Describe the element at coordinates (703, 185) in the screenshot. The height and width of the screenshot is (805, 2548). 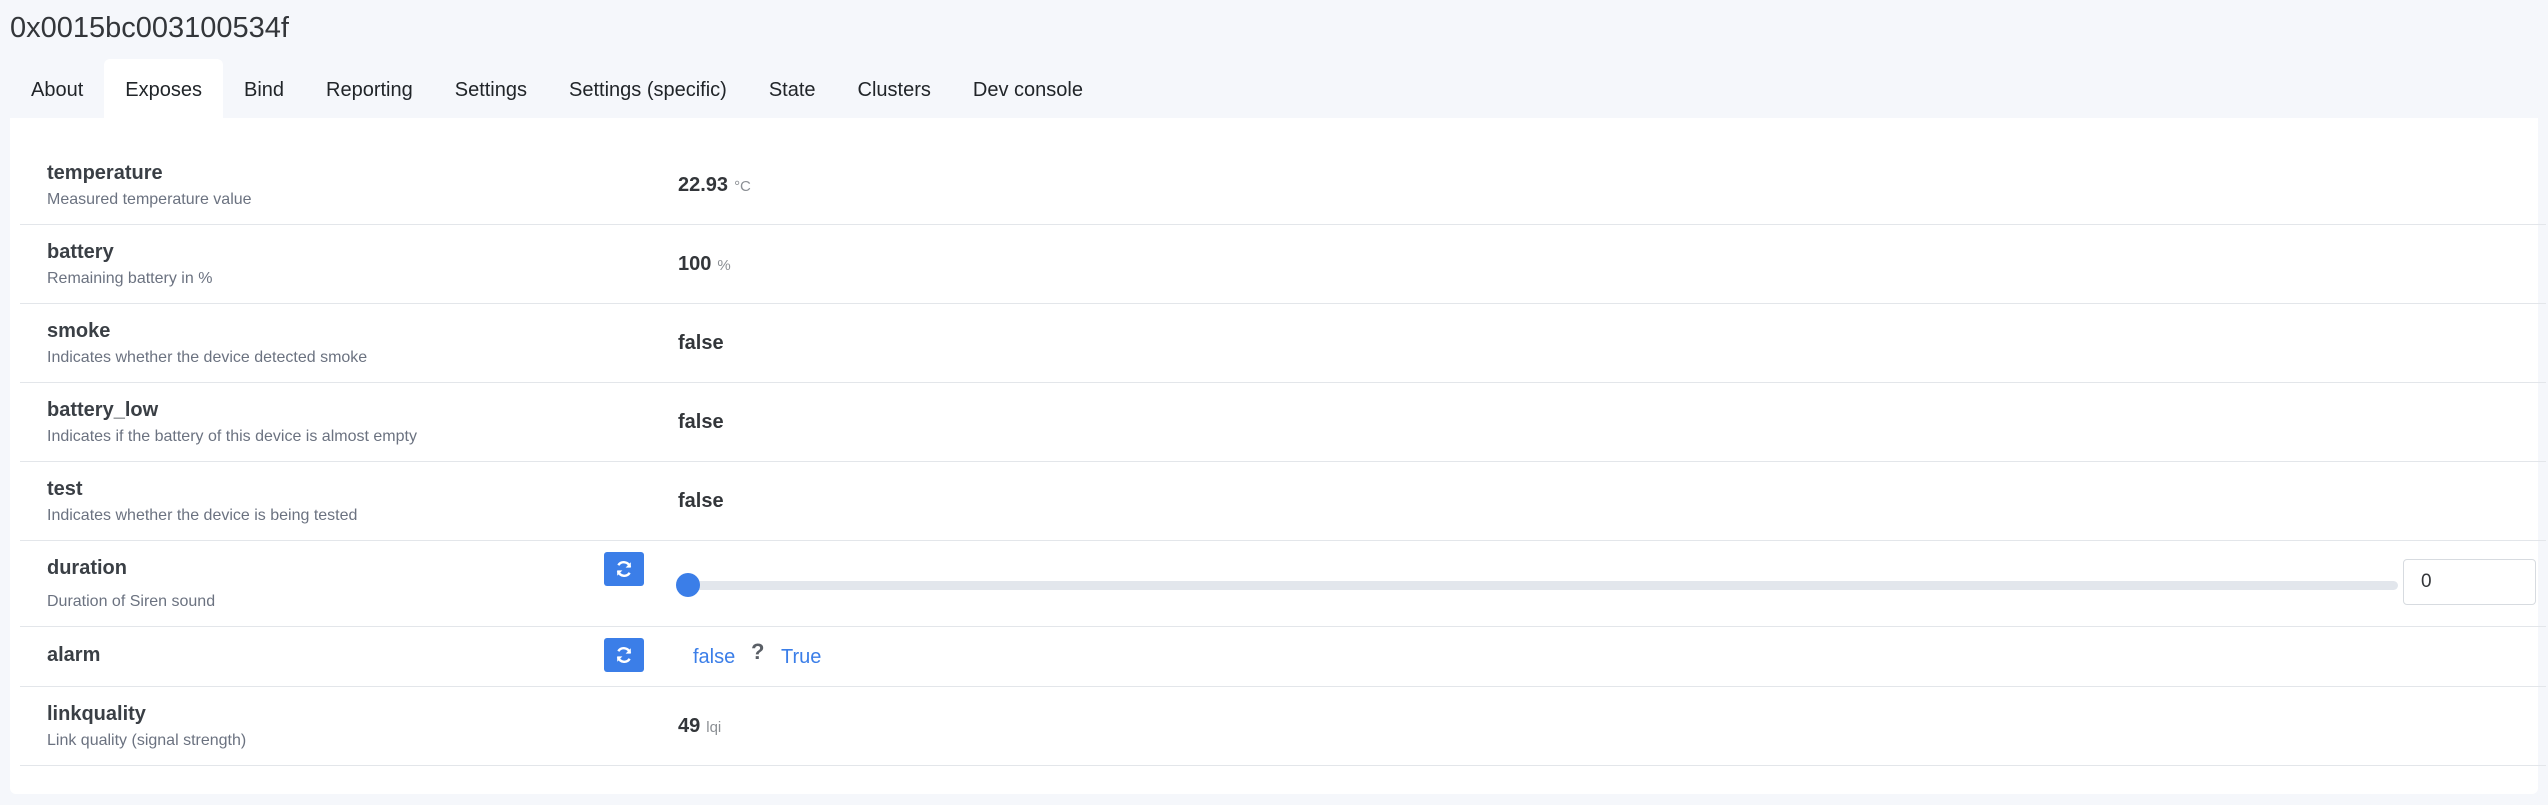
I see `temperature-value: 22.93` at that location.